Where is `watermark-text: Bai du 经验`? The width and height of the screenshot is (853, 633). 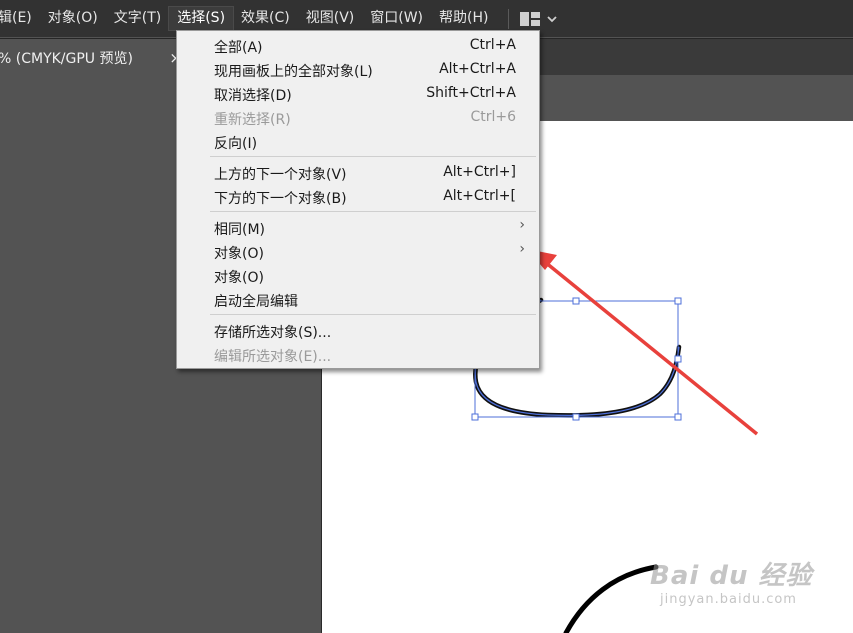
watermark-text: Bai du 经验 is located at coordinates (731, 576).